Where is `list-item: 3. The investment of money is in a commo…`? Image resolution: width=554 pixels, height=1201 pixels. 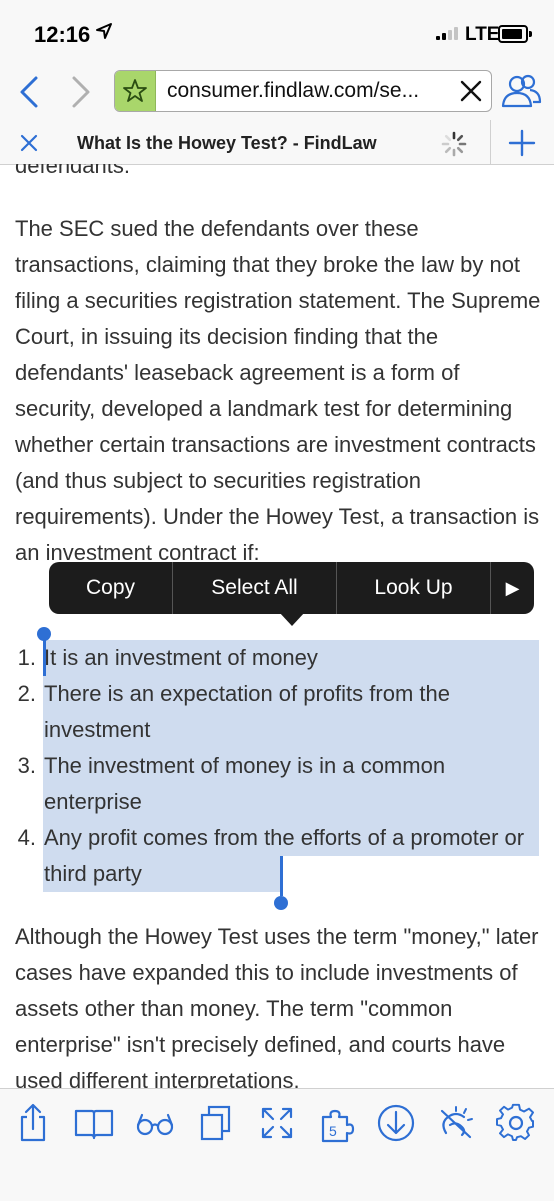 list-item: 3. The investment of money is in a commo… is located at coordinates (277, 784).